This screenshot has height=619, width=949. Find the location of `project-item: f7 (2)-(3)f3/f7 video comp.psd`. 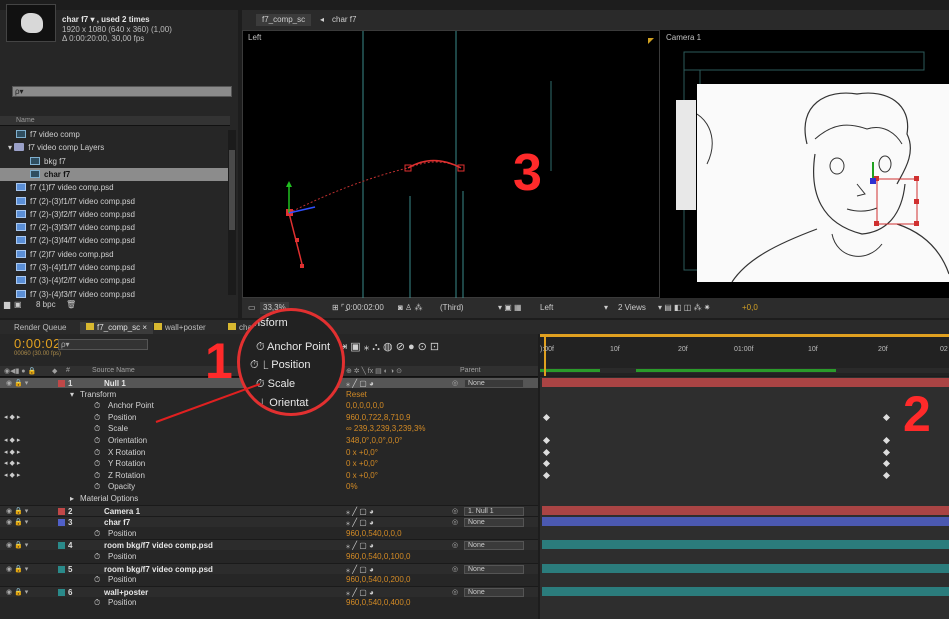

project-item: f7 (2)-(3)f3/f7 video comp.psd is located at coordinates (114, 227).